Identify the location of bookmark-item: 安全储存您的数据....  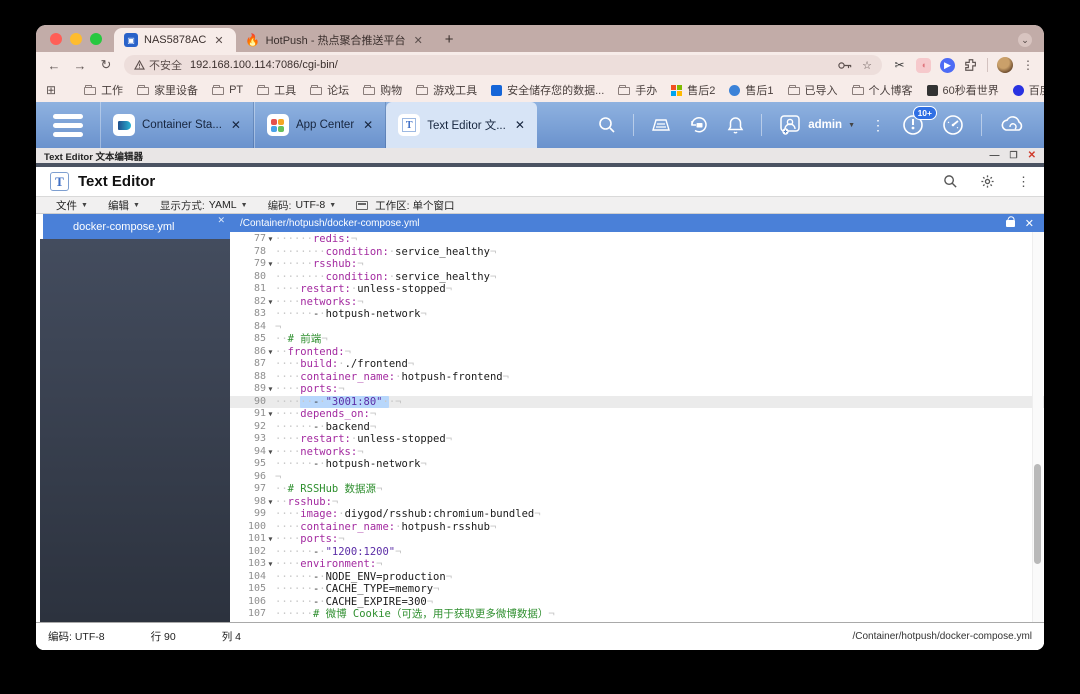
(547, 90).